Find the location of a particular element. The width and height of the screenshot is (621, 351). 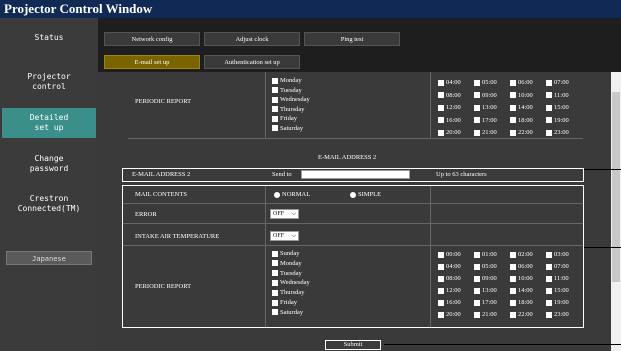

submit-button: Submit is located at coordinates (353, 345).